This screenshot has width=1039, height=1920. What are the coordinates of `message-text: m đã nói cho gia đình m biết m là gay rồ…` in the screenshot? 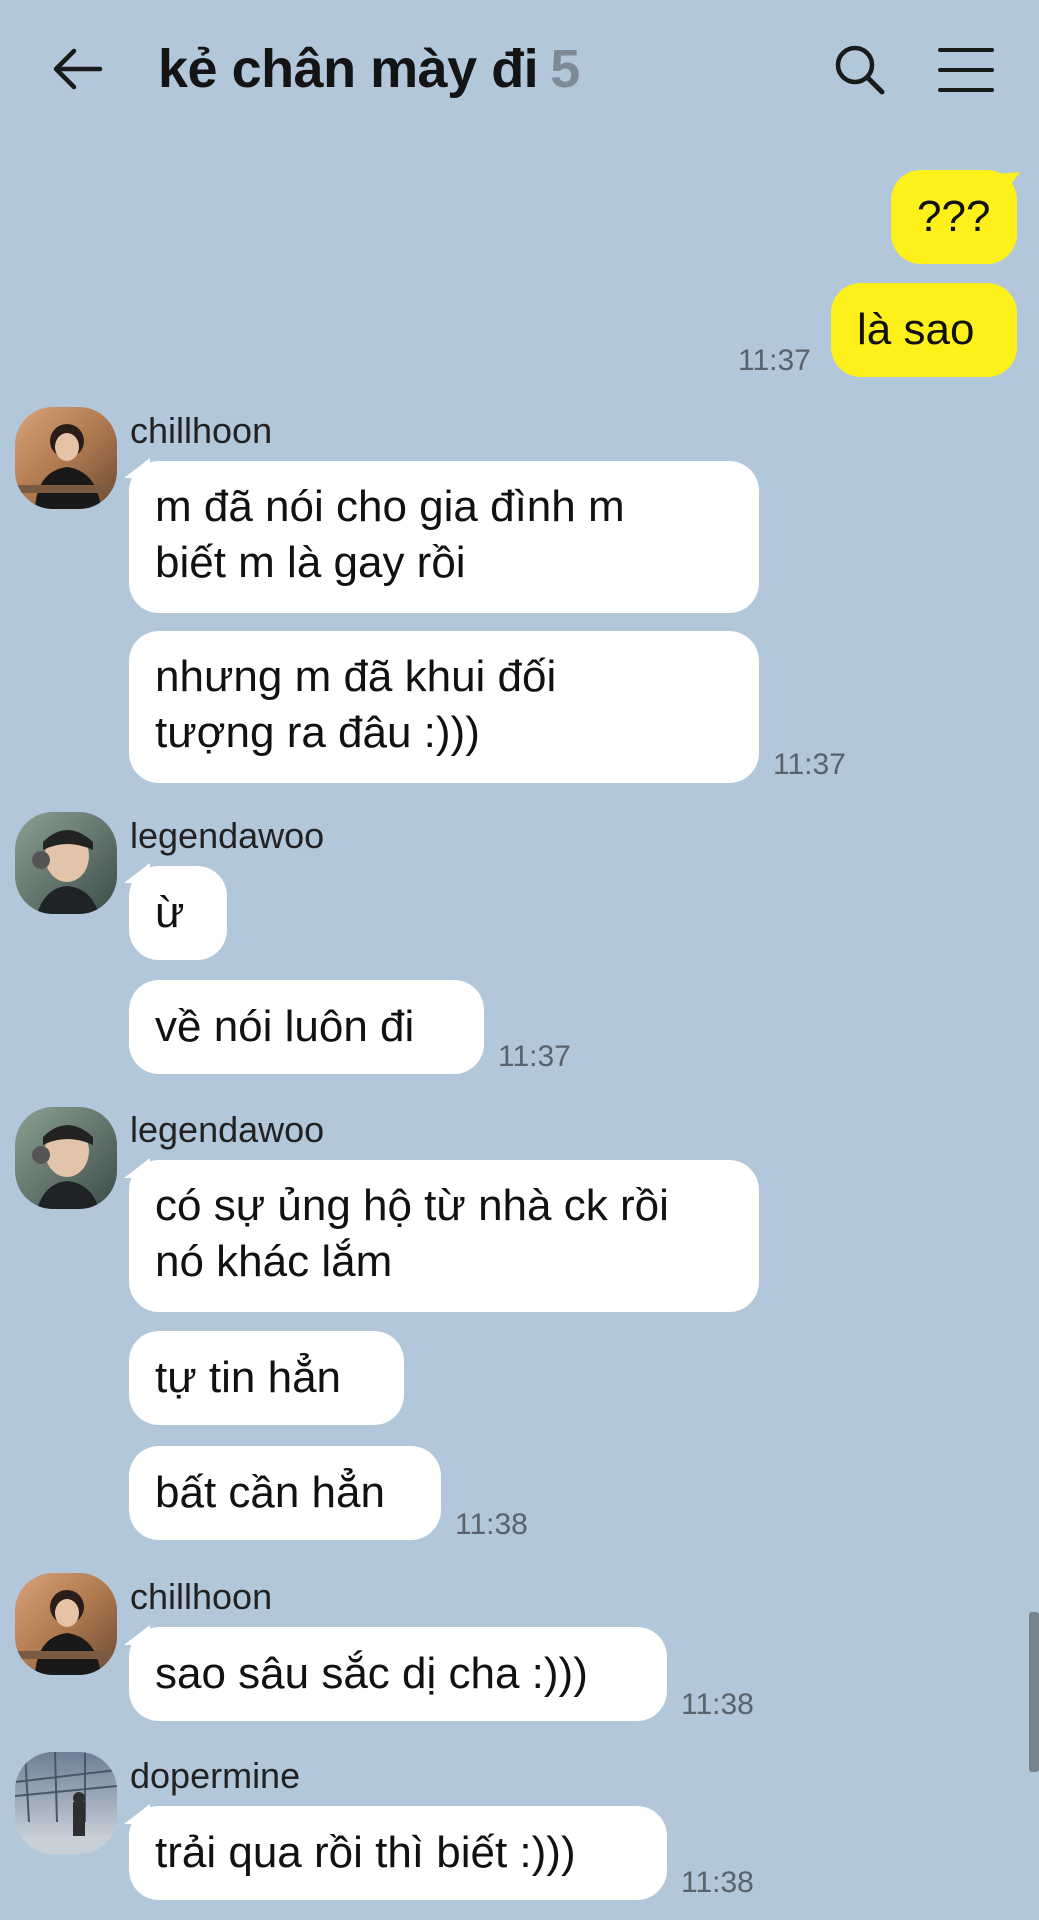 It's located at (390, 535).